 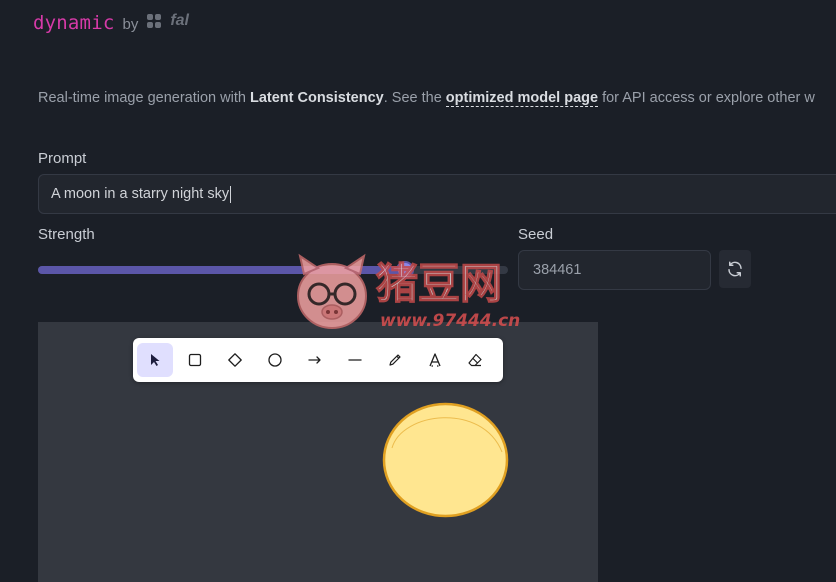 What do you see at coordinates (614, 270) in the screenshot?
I see `seed-input: 384461` at bounding box center [614, 270].